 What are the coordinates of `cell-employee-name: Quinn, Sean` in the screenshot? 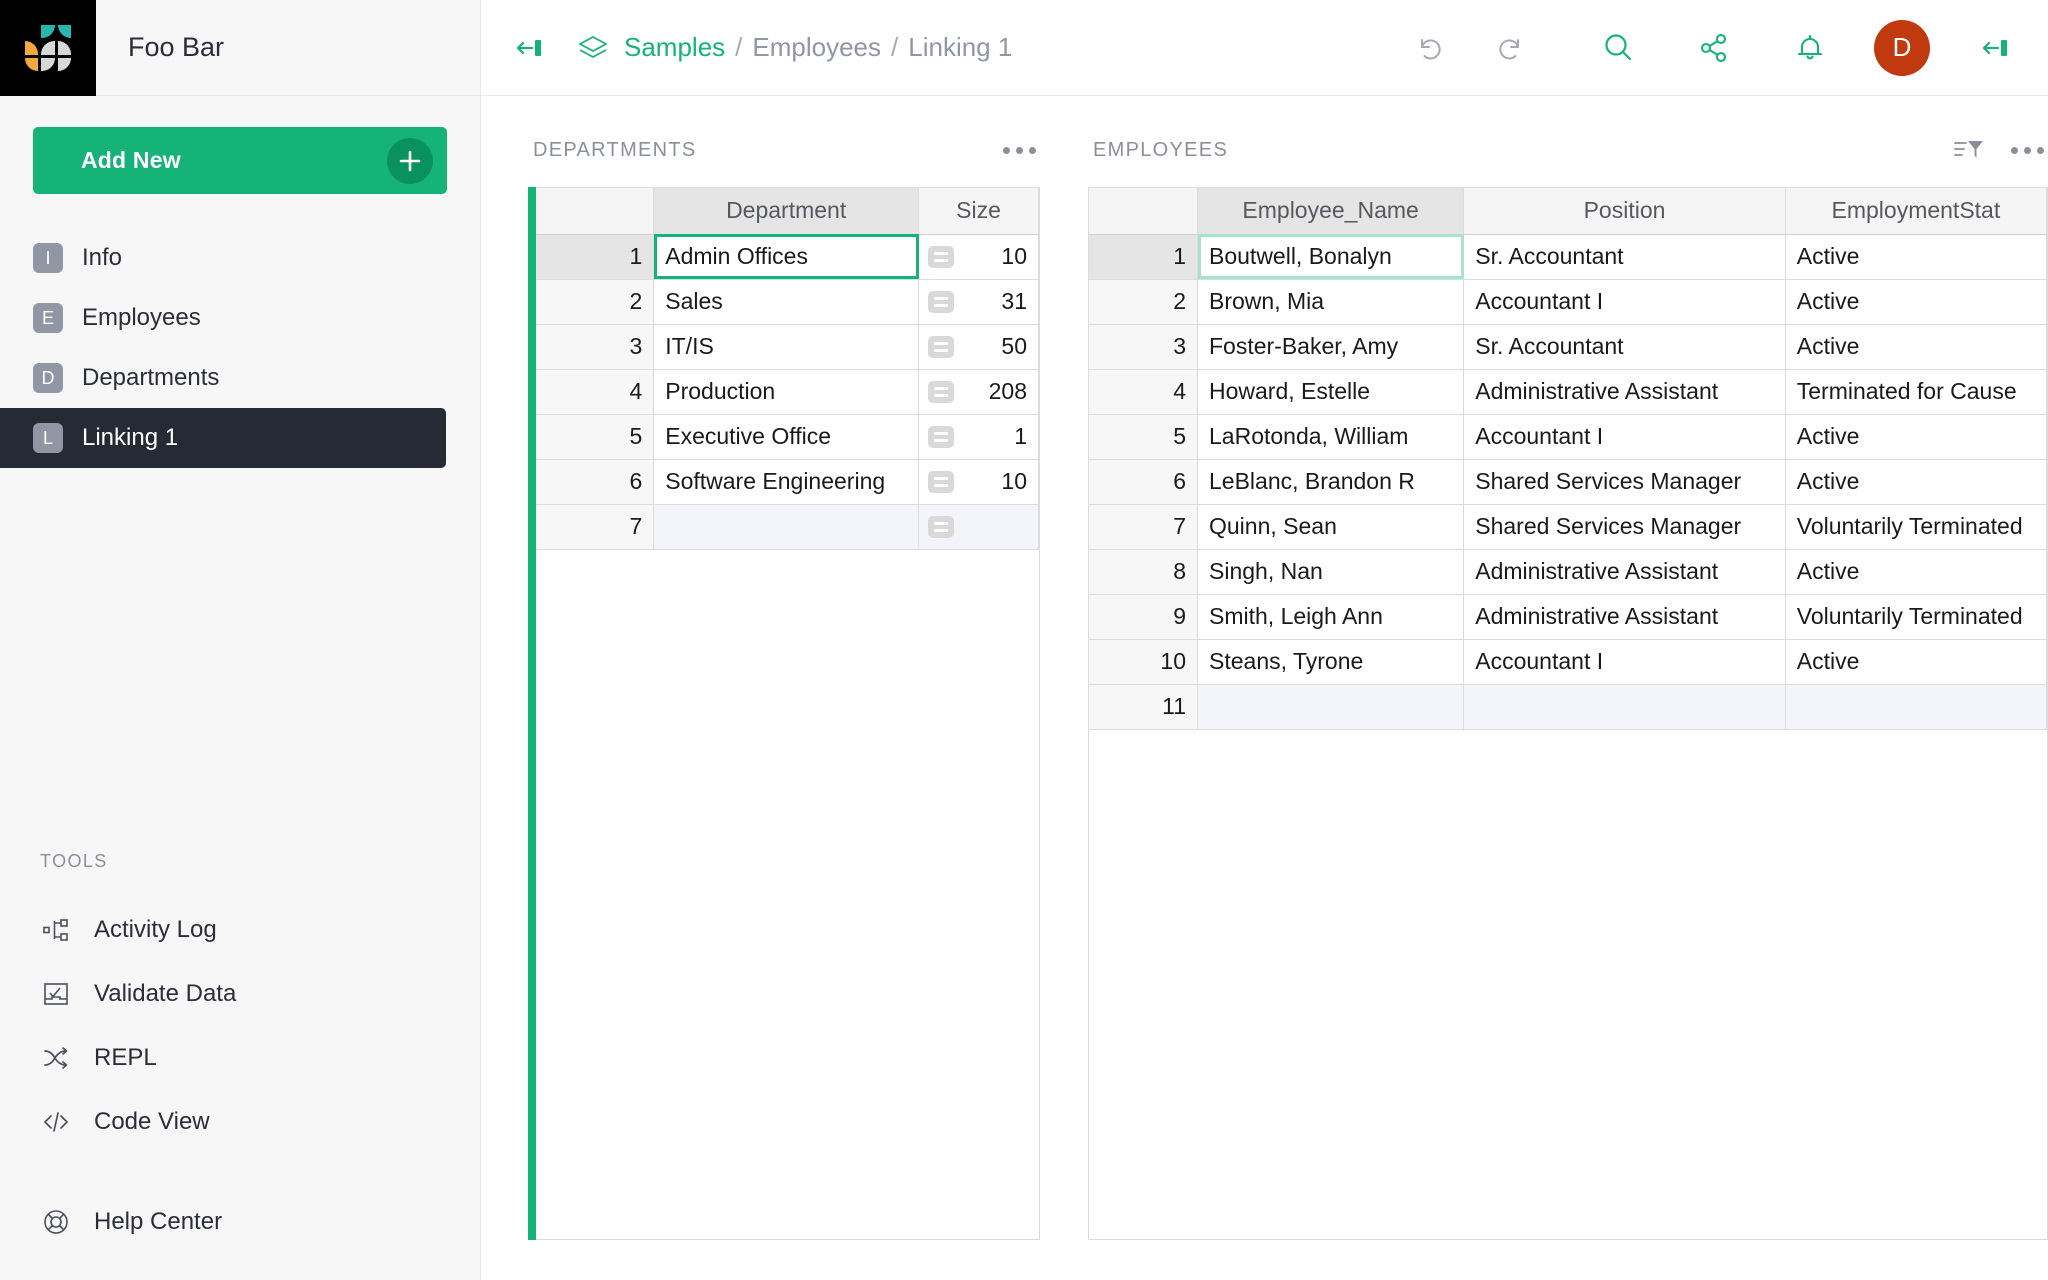 It's located at (1331, 527).